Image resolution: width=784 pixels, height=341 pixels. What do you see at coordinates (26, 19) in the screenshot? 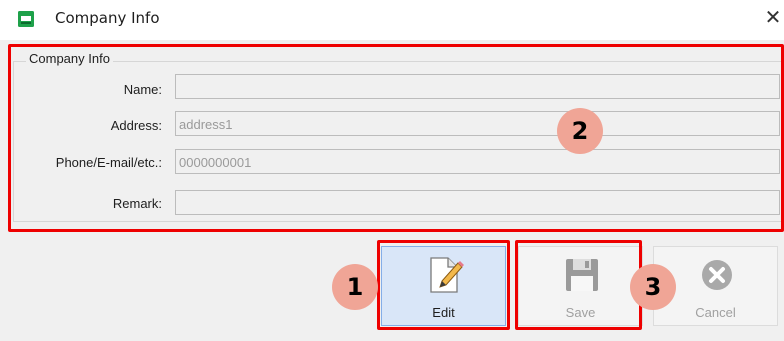
I see `app-window-icon` at bounding box center [26, 19].